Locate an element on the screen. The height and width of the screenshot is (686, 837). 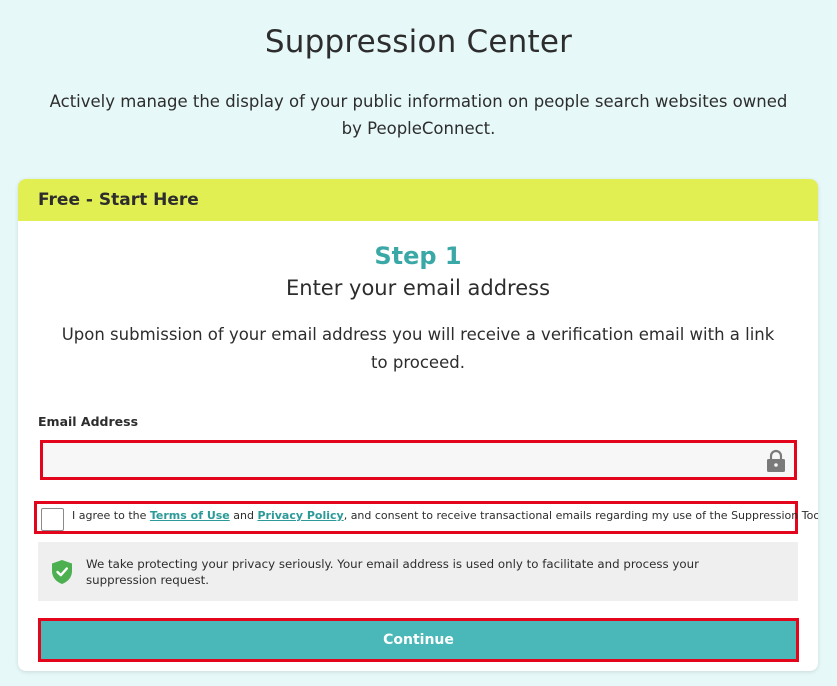
page-title: Suppression Center is located at coordinates (418, 42).